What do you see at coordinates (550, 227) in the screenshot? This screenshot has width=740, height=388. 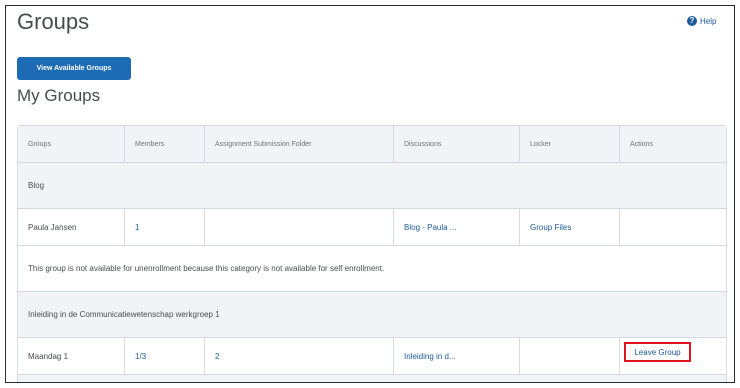 I see `locker-link: Group Files` at bounding box center [550, 227].